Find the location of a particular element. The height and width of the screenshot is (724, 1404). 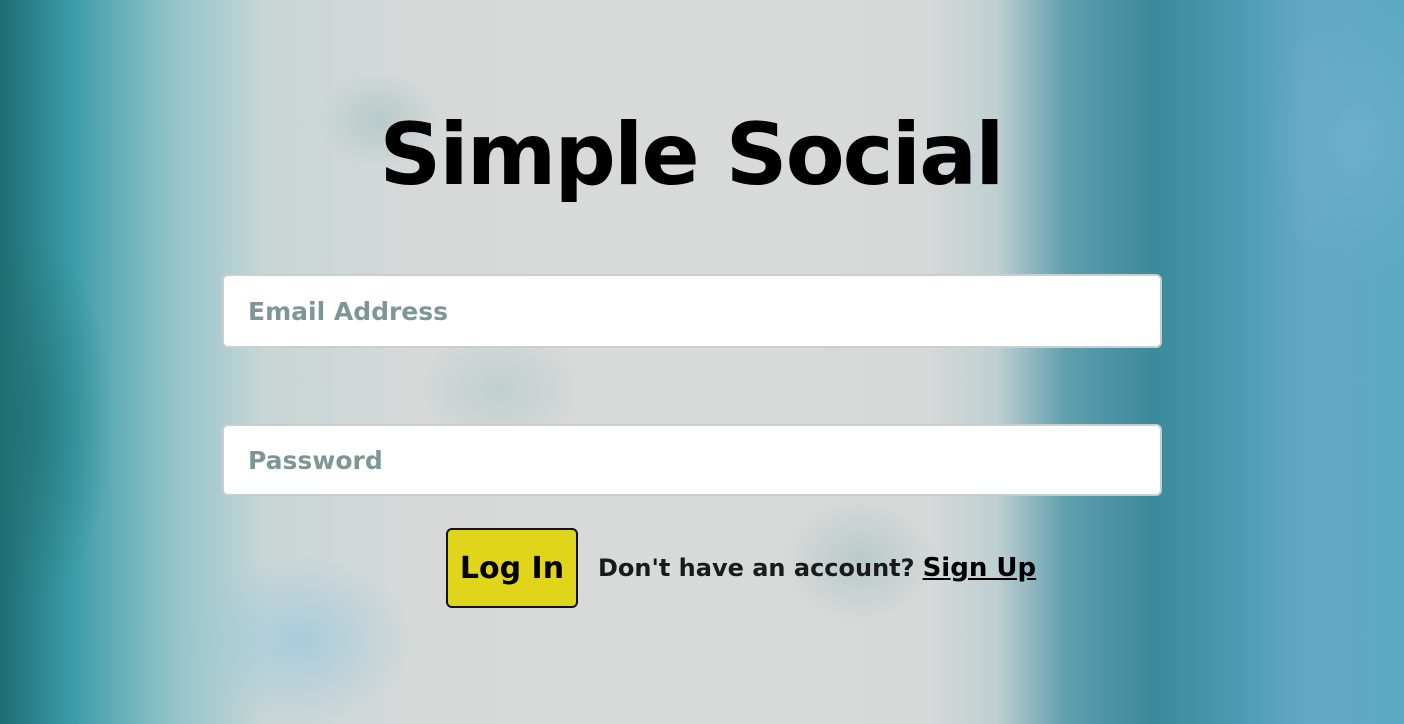

app-title: Simple Social is located at coordinates (691, 155).